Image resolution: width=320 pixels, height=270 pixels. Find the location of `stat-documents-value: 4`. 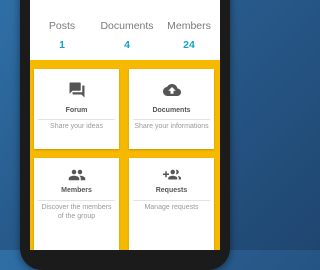

stat-documents-value: 4 is located at coordinates (127, 45).